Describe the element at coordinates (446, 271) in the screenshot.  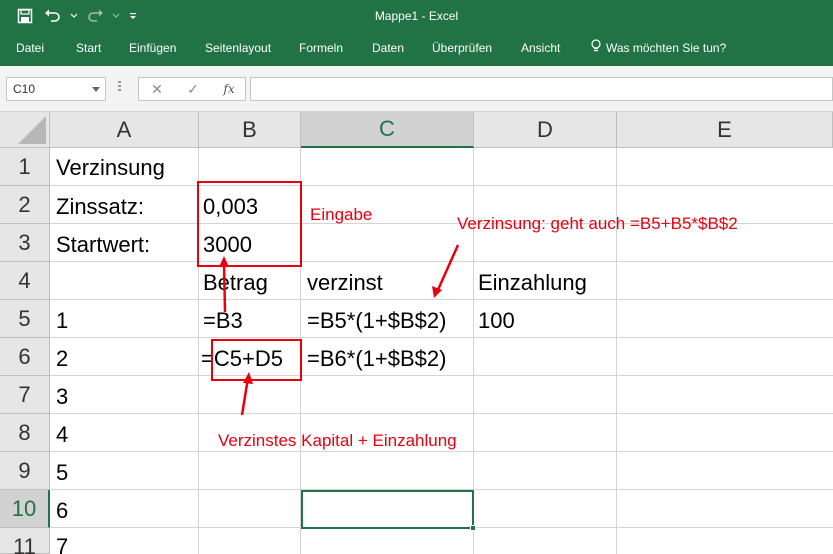
I see `arrow-down-to-verzinst-icon` at that location.